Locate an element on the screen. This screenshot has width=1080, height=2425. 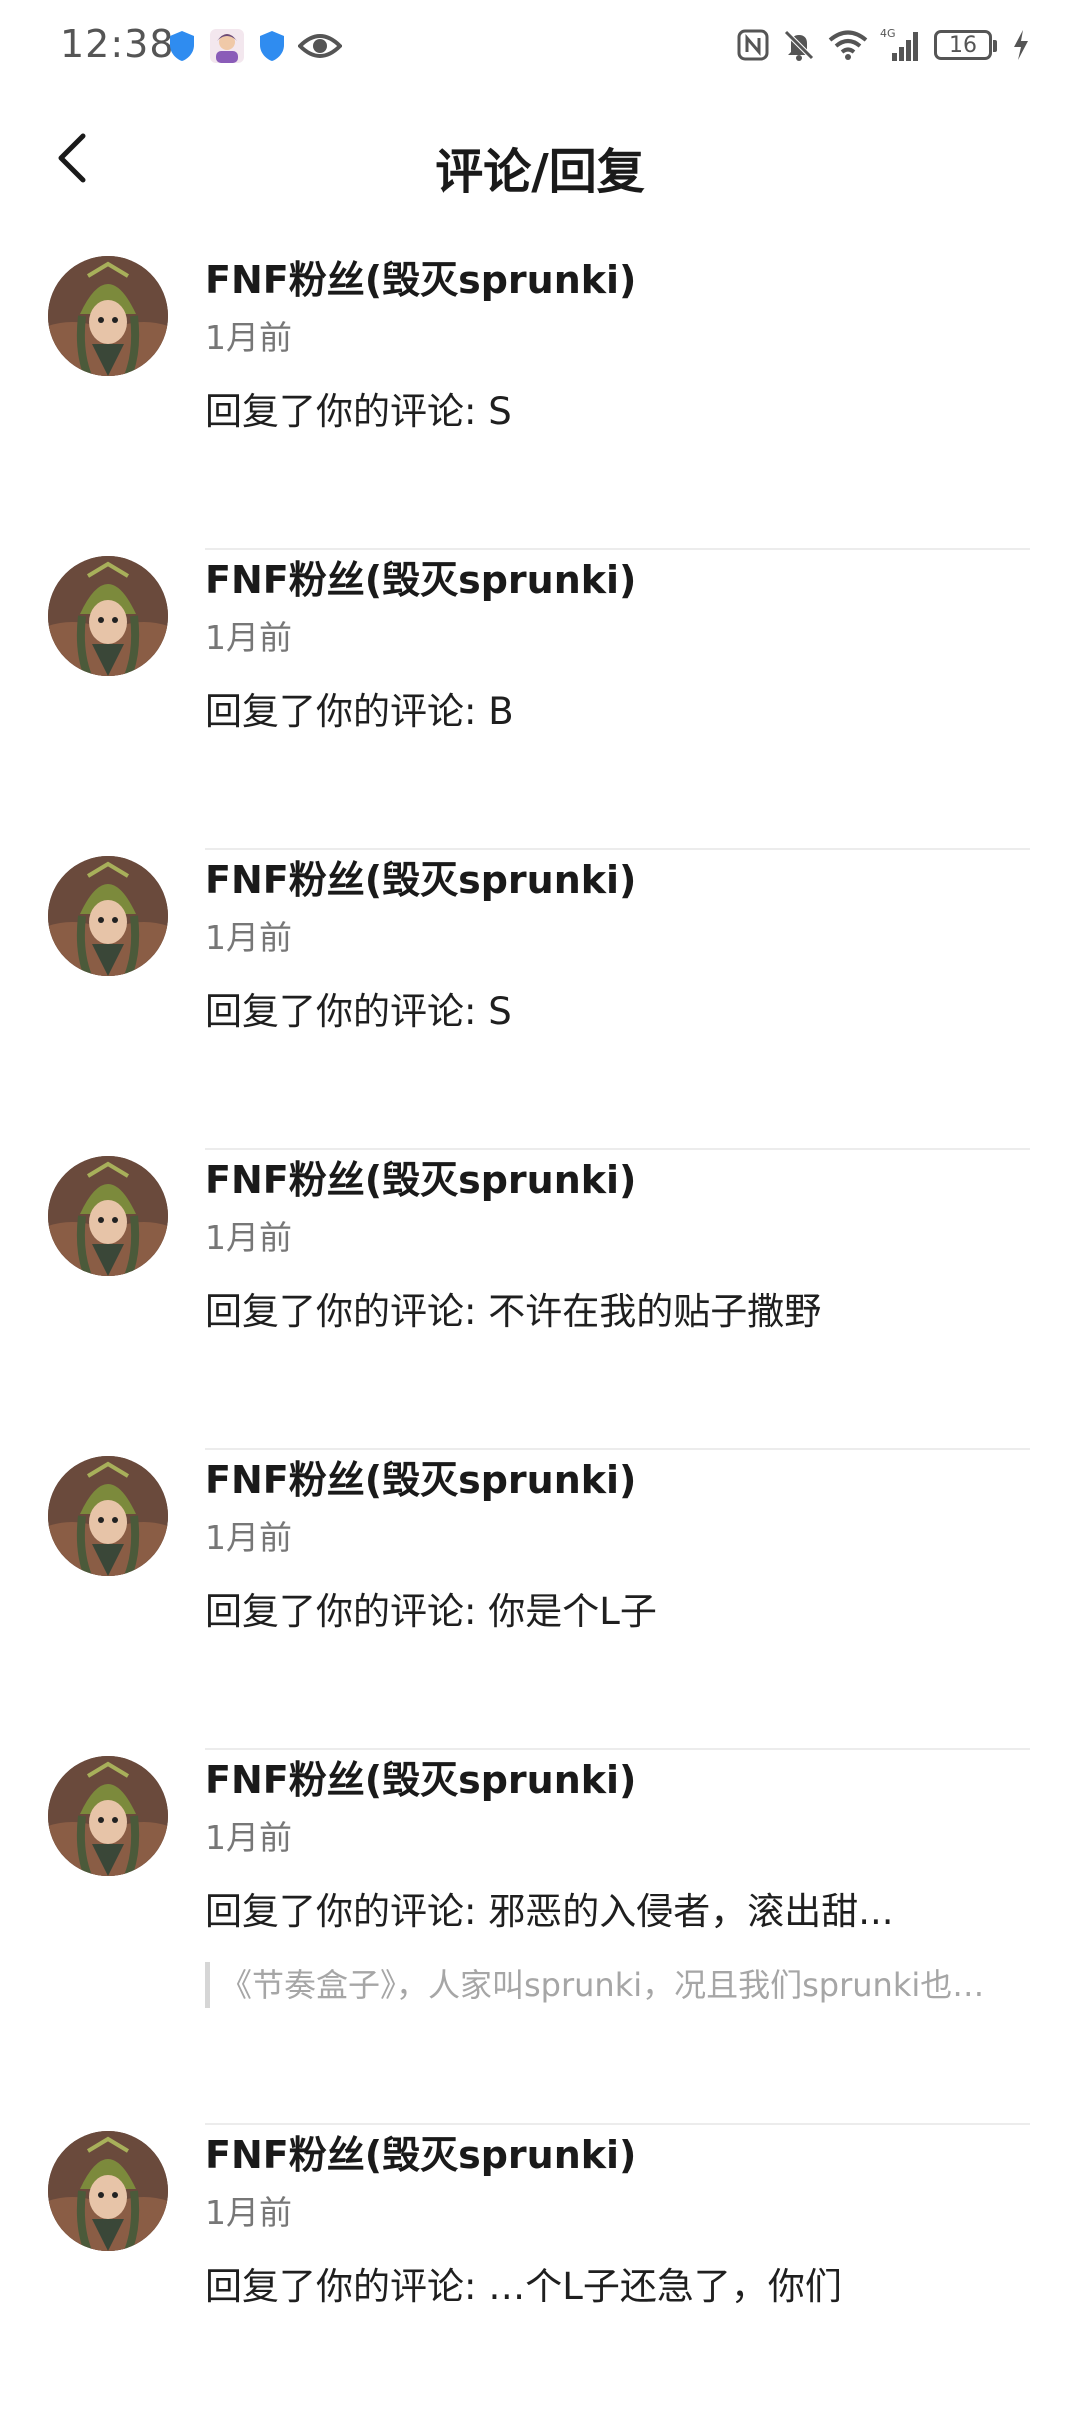
avatar-notification-icon is located at coordinates (227, 46).